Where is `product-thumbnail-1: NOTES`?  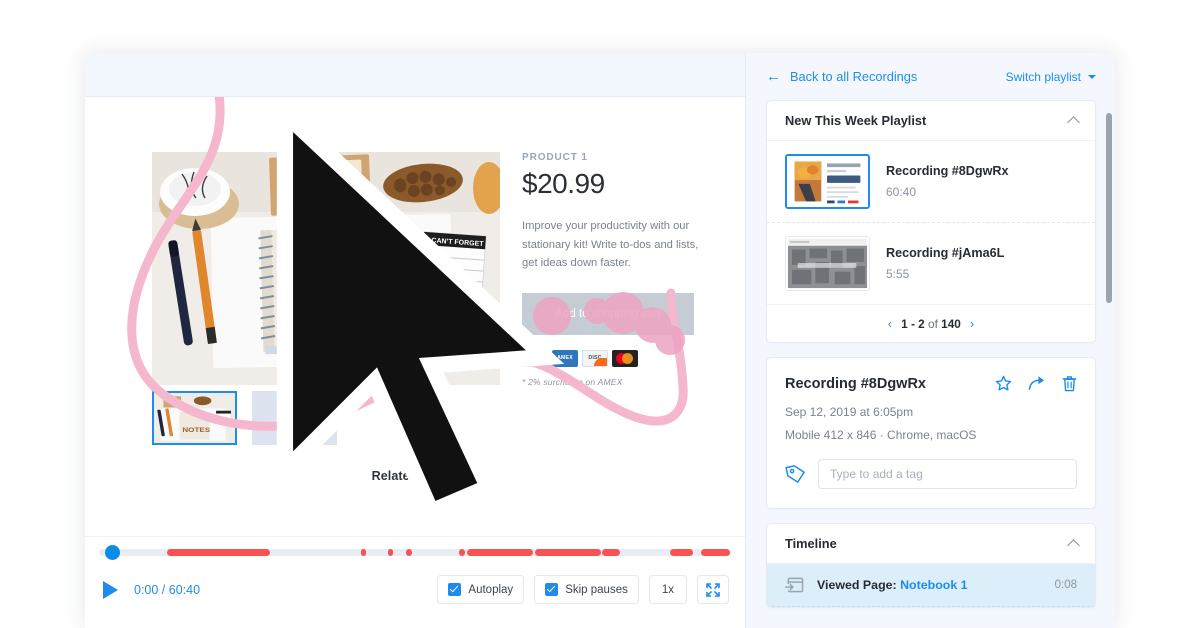
product-thumbnail-1: NOTES is located at coordinates (194, 418).